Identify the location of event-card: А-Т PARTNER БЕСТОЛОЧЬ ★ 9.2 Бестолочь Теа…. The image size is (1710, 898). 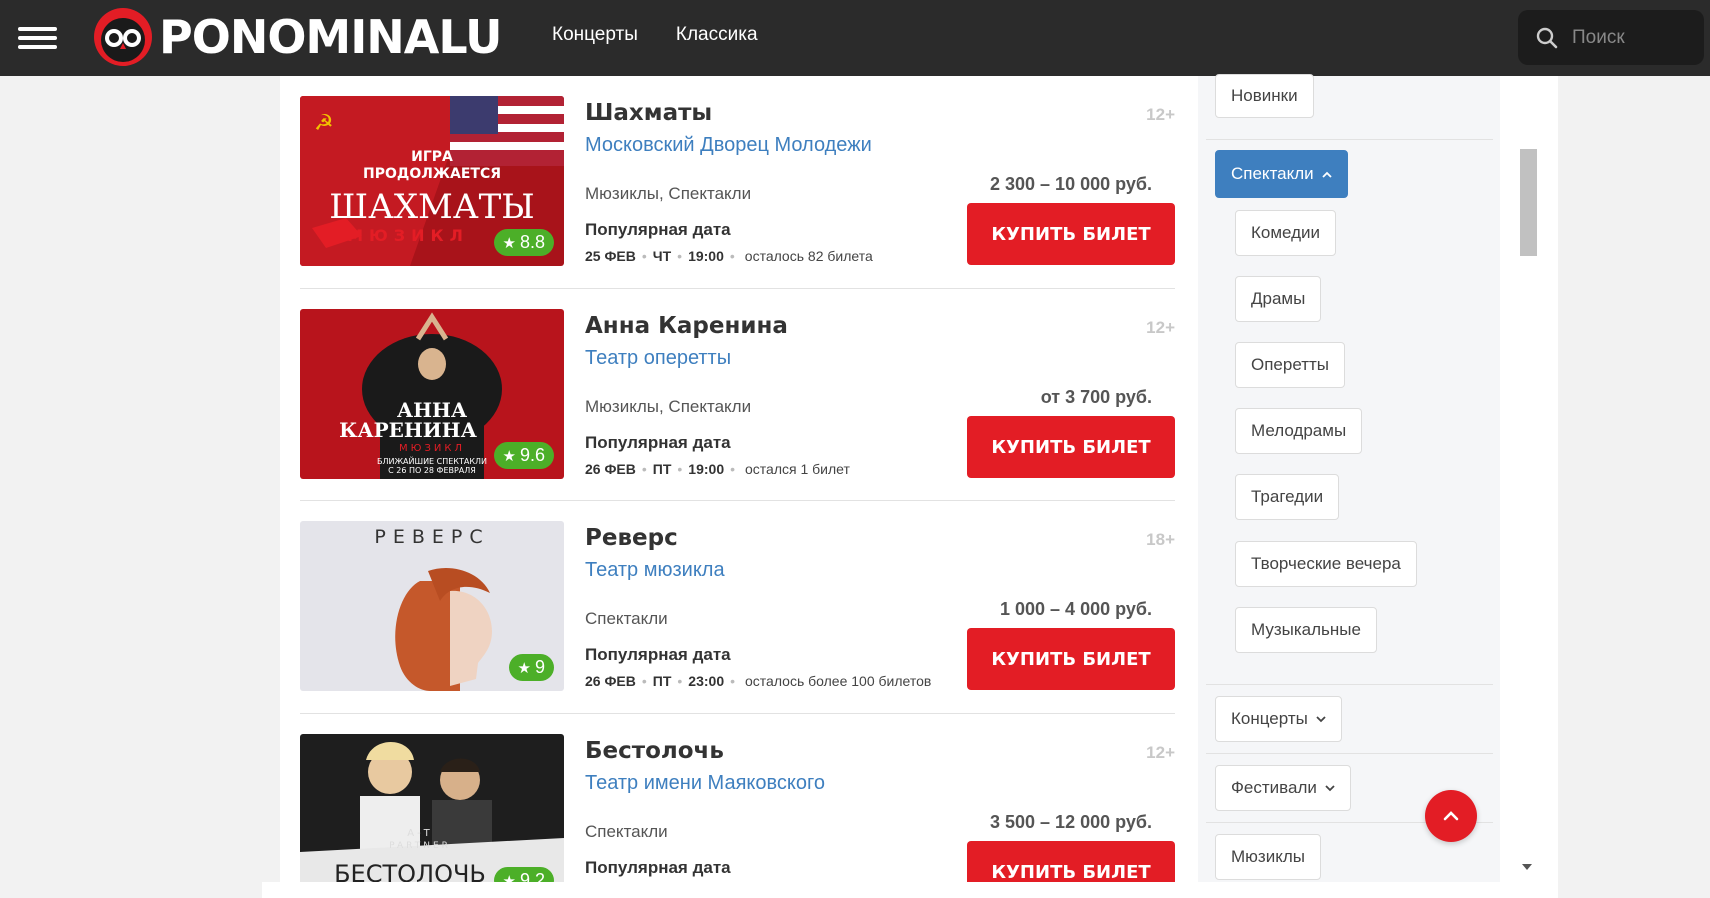
(737, 816).